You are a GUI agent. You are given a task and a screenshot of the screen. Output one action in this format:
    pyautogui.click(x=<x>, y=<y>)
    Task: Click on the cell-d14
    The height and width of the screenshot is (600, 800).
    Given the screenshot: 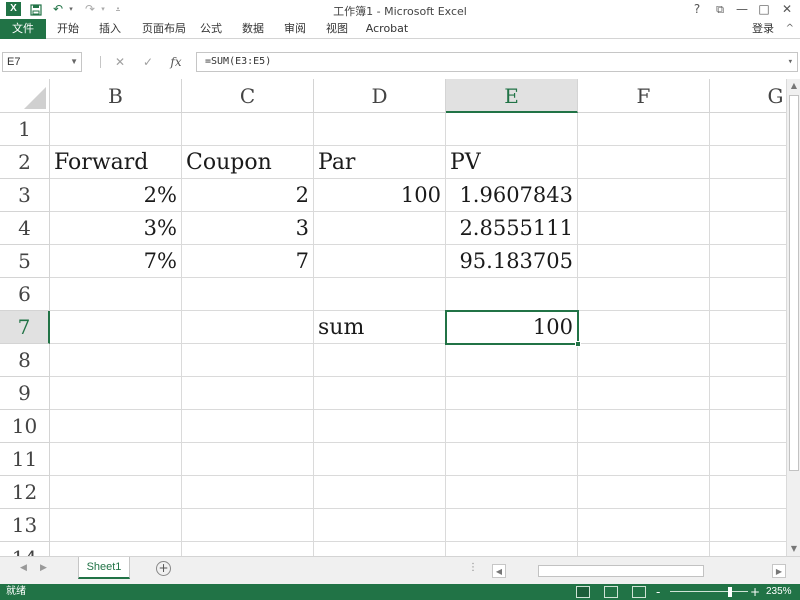 What is the action you would take?
    pyautogui.click(x=380, y=549)
    